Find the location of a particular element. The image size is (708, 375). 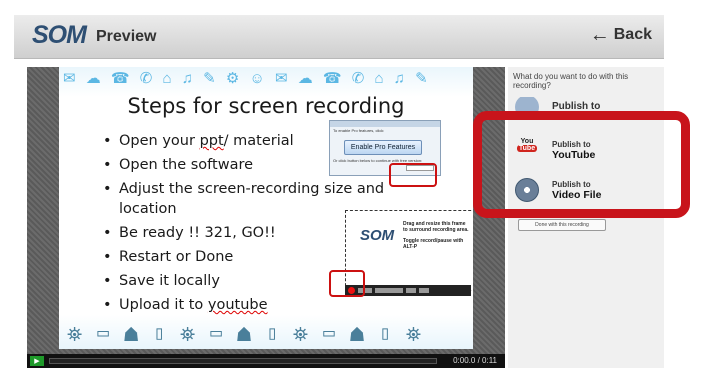

annotation-highlight is located at coordinates (581, 164).